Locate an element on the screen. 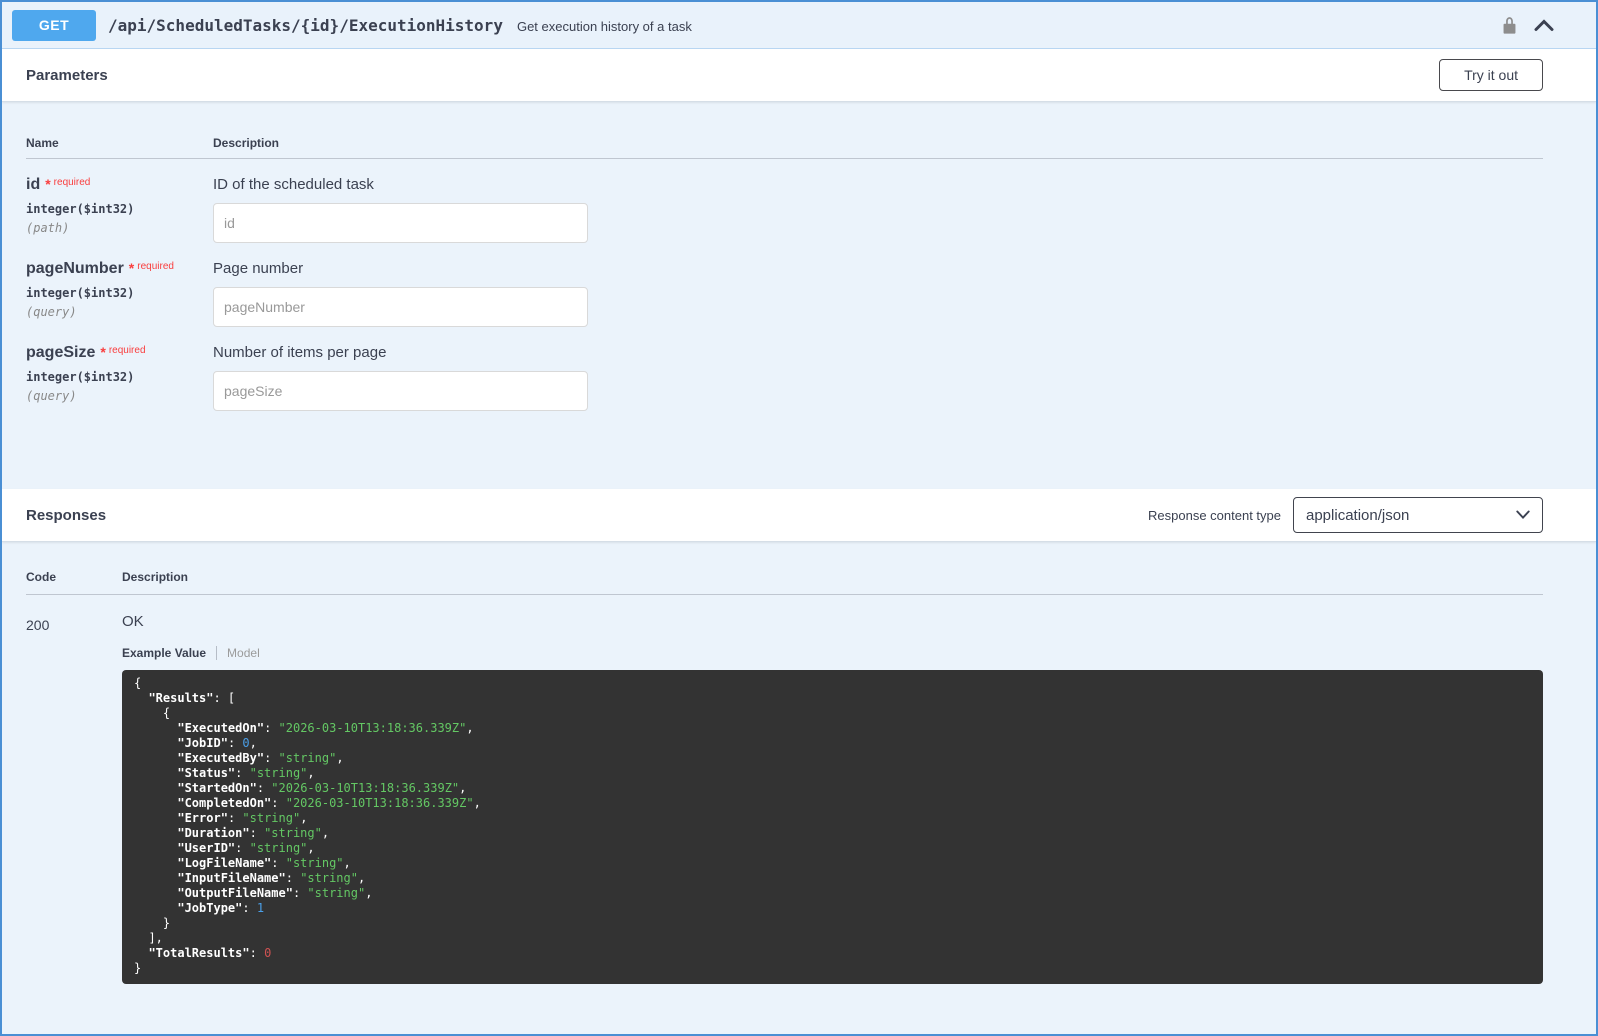  parameter-input-id is located at coordinates (400, 223).